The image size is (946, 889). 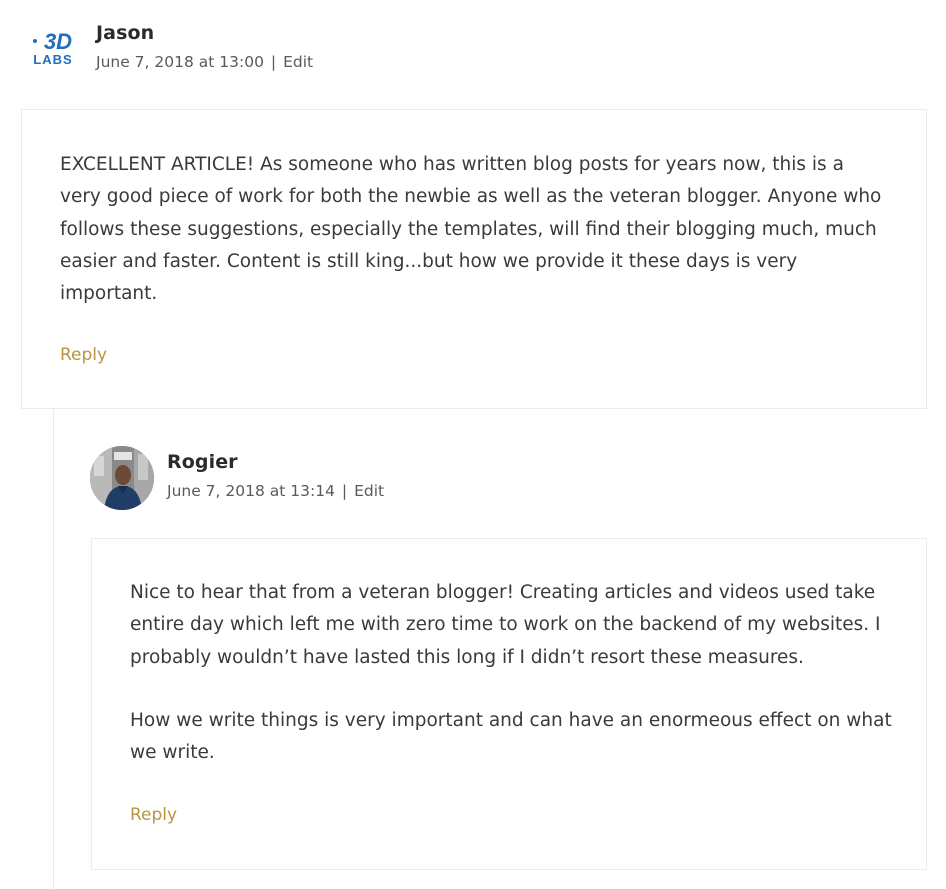 I want to click on avatar: 3D LABS, so click(x=52, y=51).